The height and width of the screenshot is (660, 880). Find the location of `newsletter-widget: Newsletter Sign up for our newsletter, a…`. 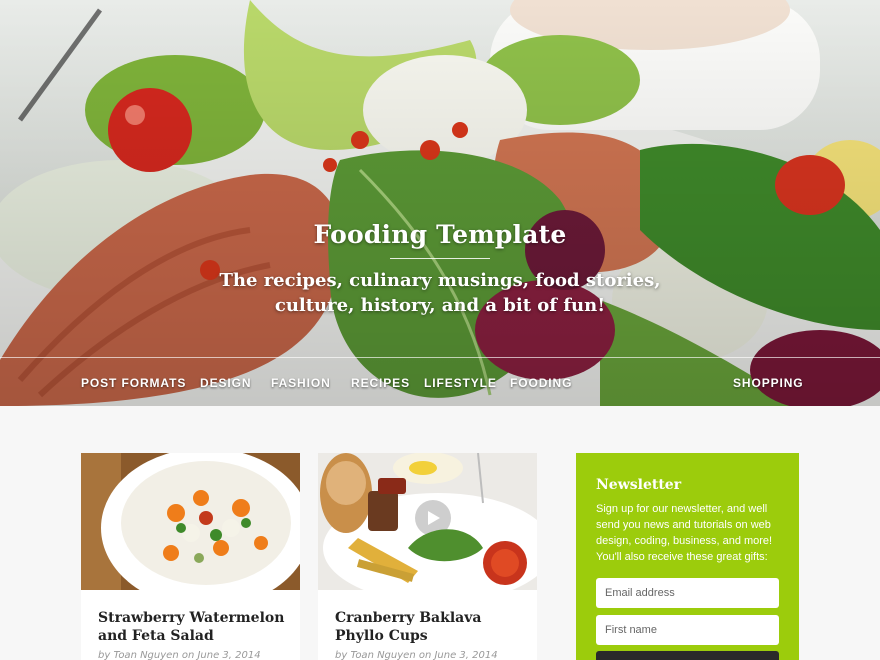

newsletter-widget: Newsletter Sign up for our newsletter, a… is located at coordinates (687, 556).